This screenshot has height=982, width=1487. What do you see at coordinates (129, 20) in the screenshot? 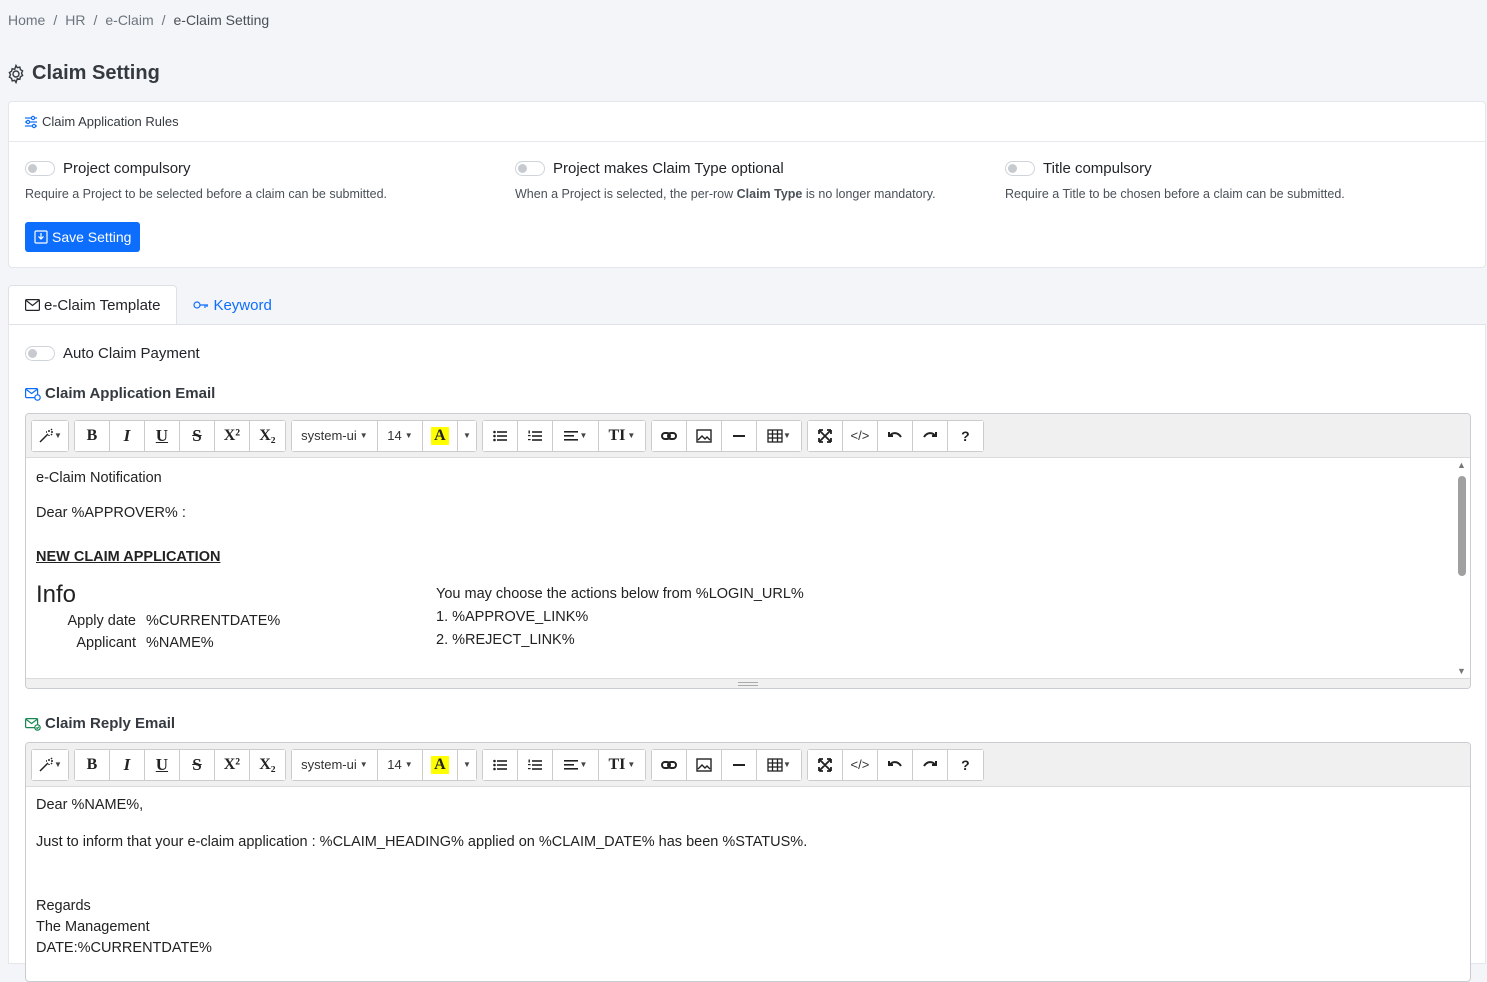
I see `breadcrumb-eclaim: e-Claim` at bounding box center [129, 20].